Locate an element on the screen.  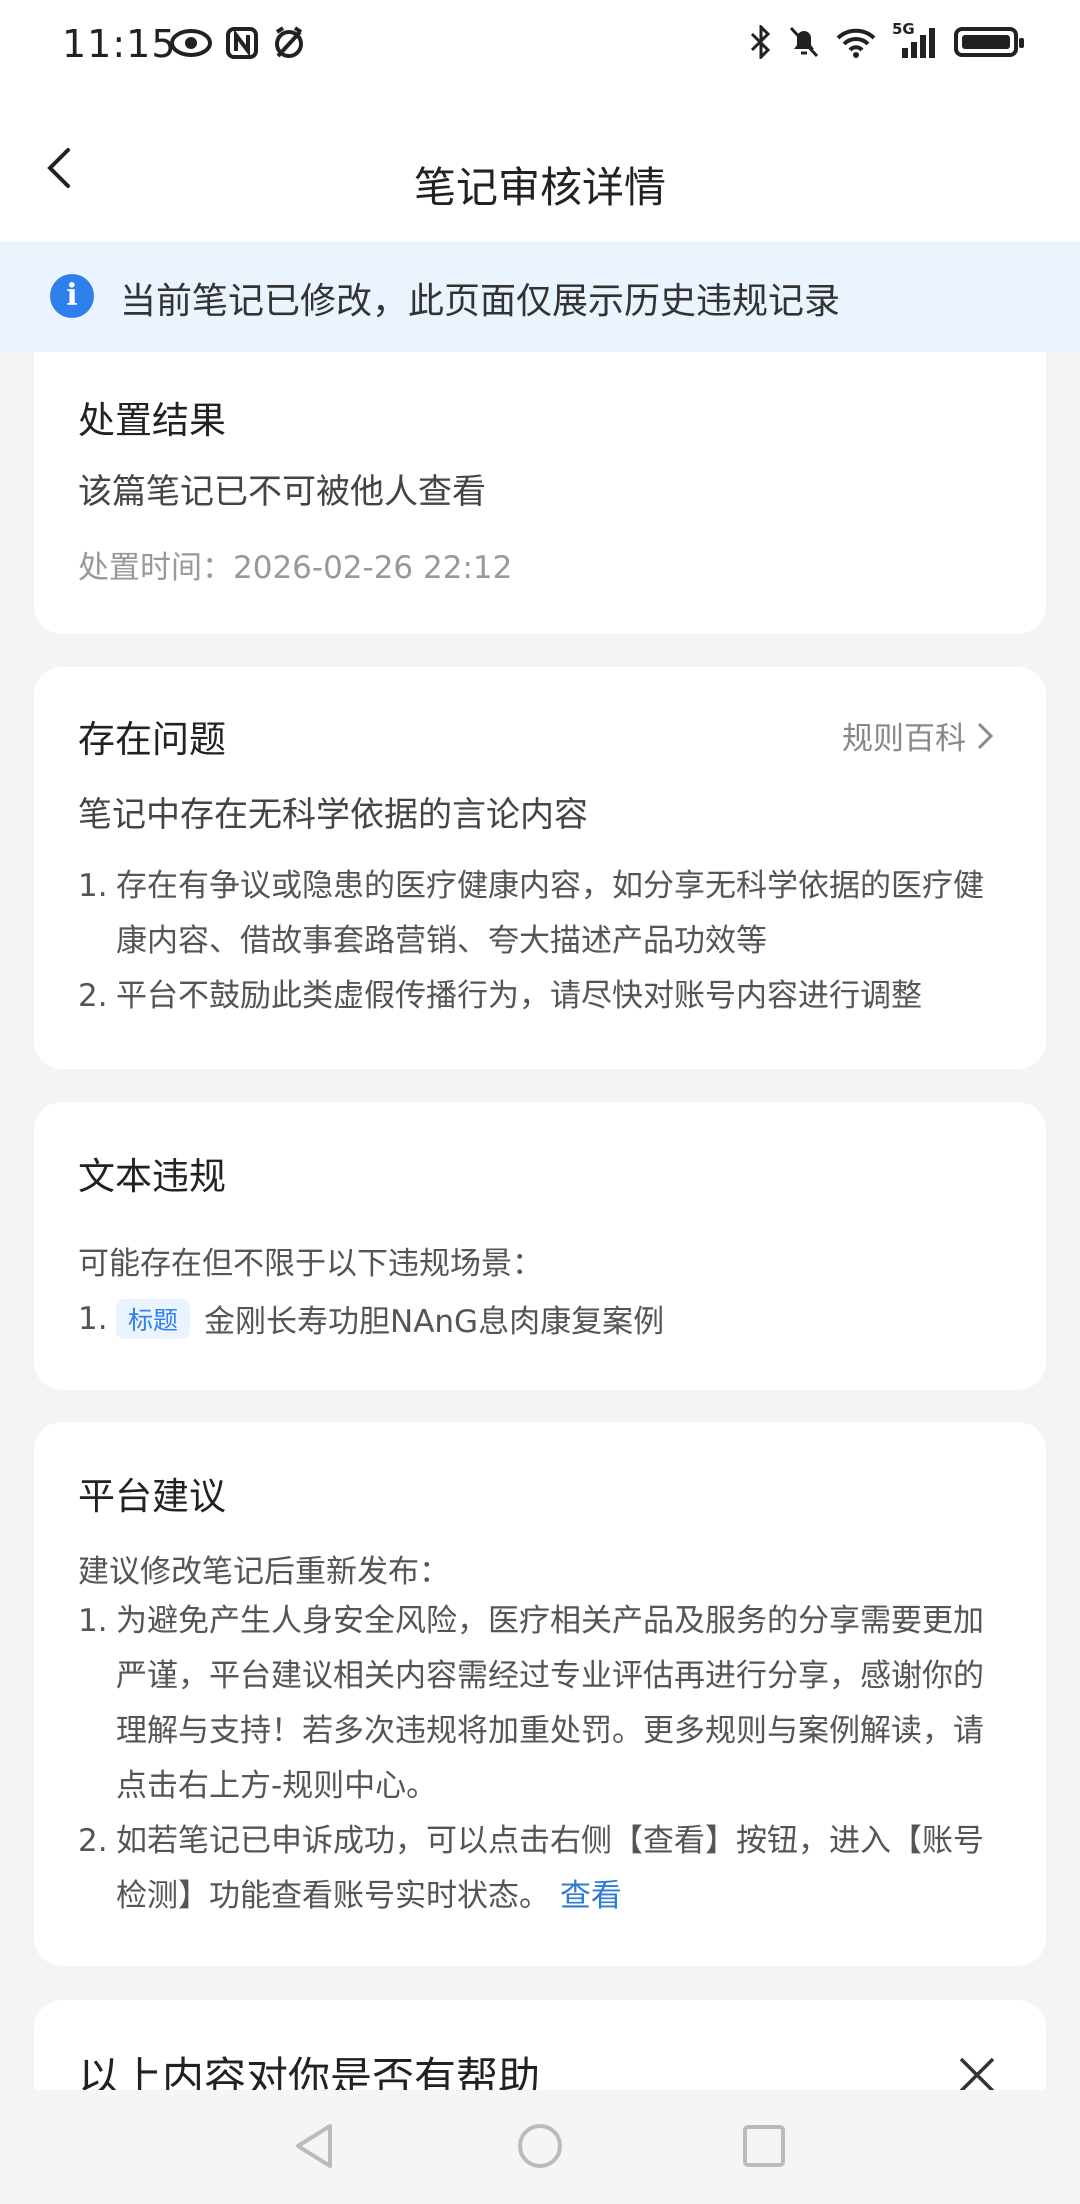
nfc-icon is located at coordinates (242, 43).